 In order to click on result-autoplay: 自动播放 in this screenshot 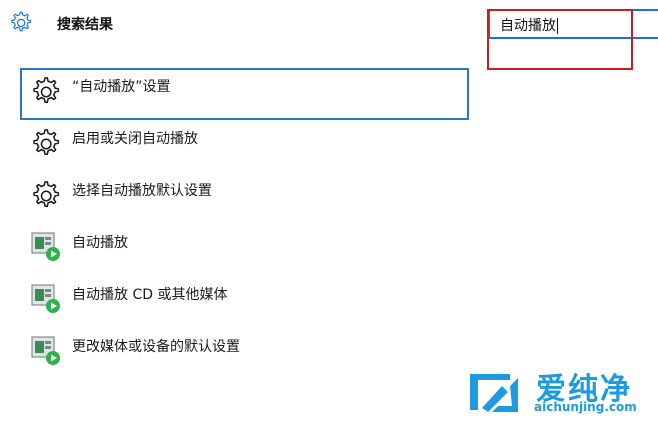, I will do `click(244, 250)`.